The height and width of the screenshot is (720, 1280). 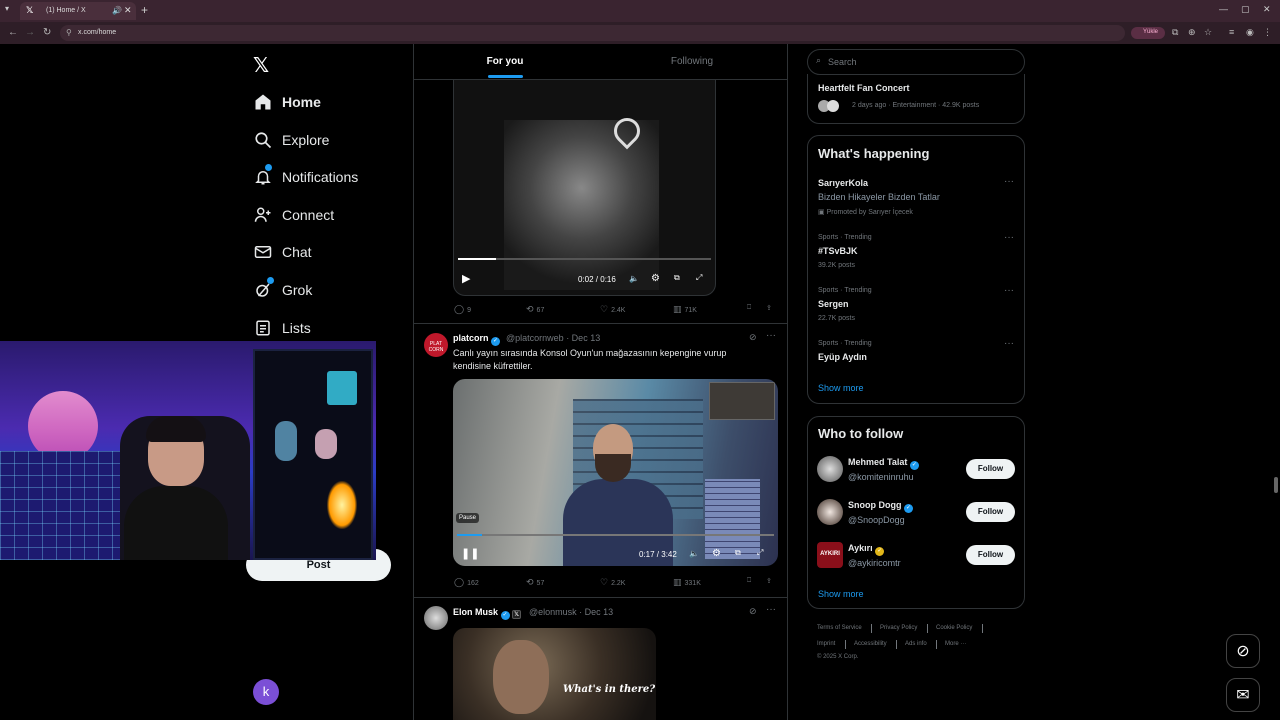 I want to click on media-control-icon: ≡, so click(x=1231, y=32).